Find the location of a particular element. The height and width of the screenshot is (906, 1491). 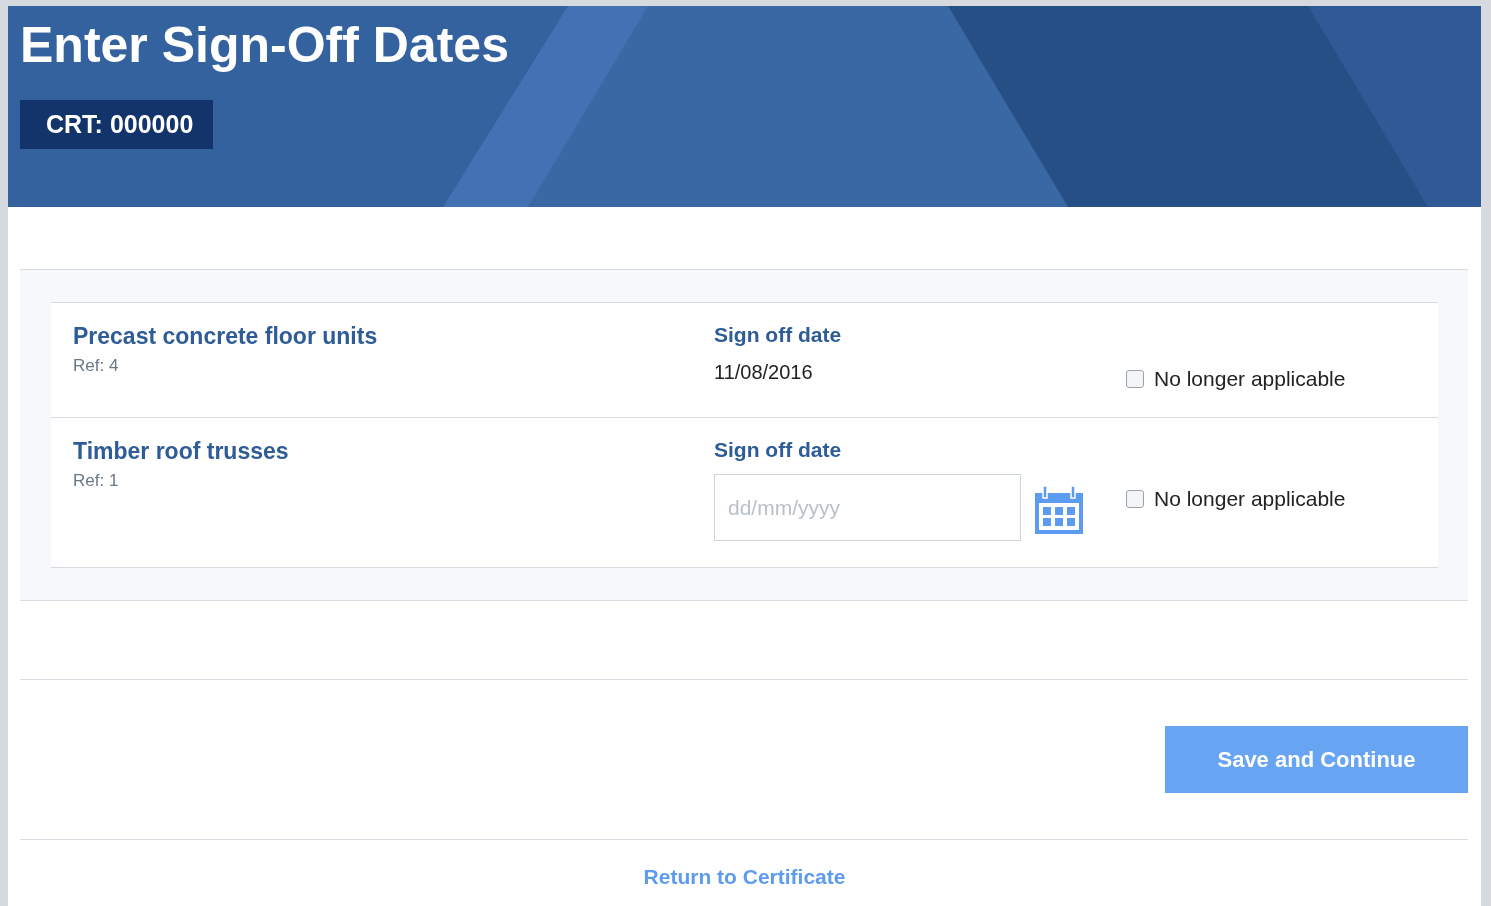

page-title: Enter Sign-Off Dates is located at coordinates (265, 45).